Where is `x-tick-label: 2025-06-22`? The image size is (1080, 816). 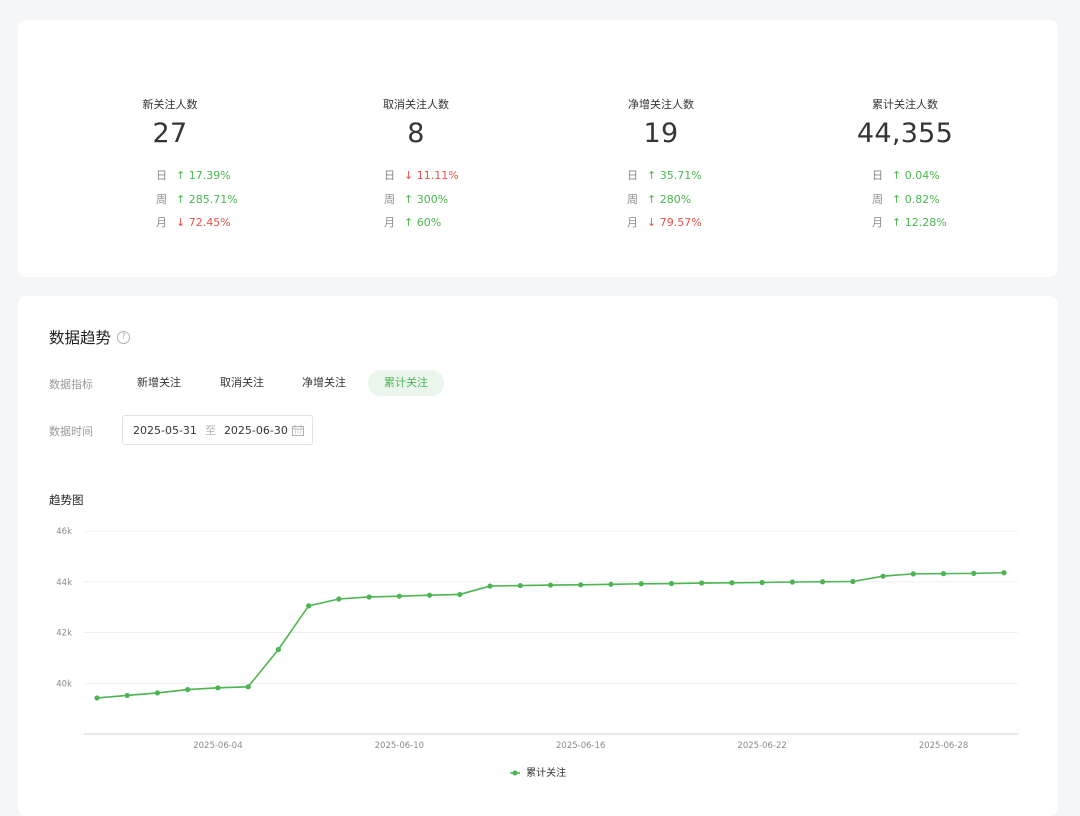
x-tick-label: 2025-06-22 is located at coordinates (761, 746).